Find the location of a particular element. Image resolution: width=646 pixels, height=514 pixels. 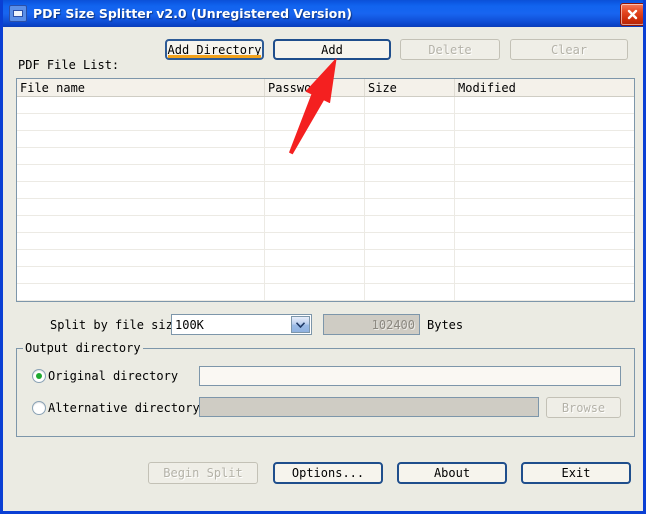

exit-button: Exit is located at coordinates (576, 473).